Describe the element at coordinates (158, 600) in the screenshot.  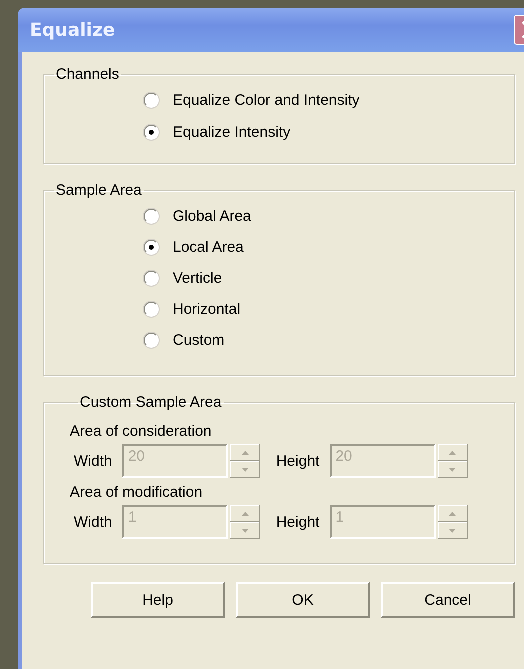
I see `dialog-button: Help` at that location.